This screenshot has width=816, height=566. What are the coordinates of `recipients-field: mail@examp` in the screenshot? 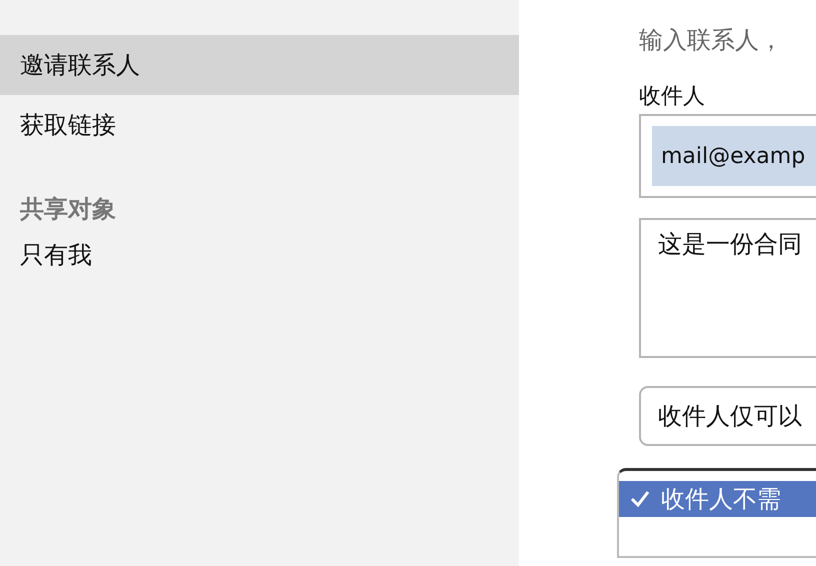 It's located at (727, 156).